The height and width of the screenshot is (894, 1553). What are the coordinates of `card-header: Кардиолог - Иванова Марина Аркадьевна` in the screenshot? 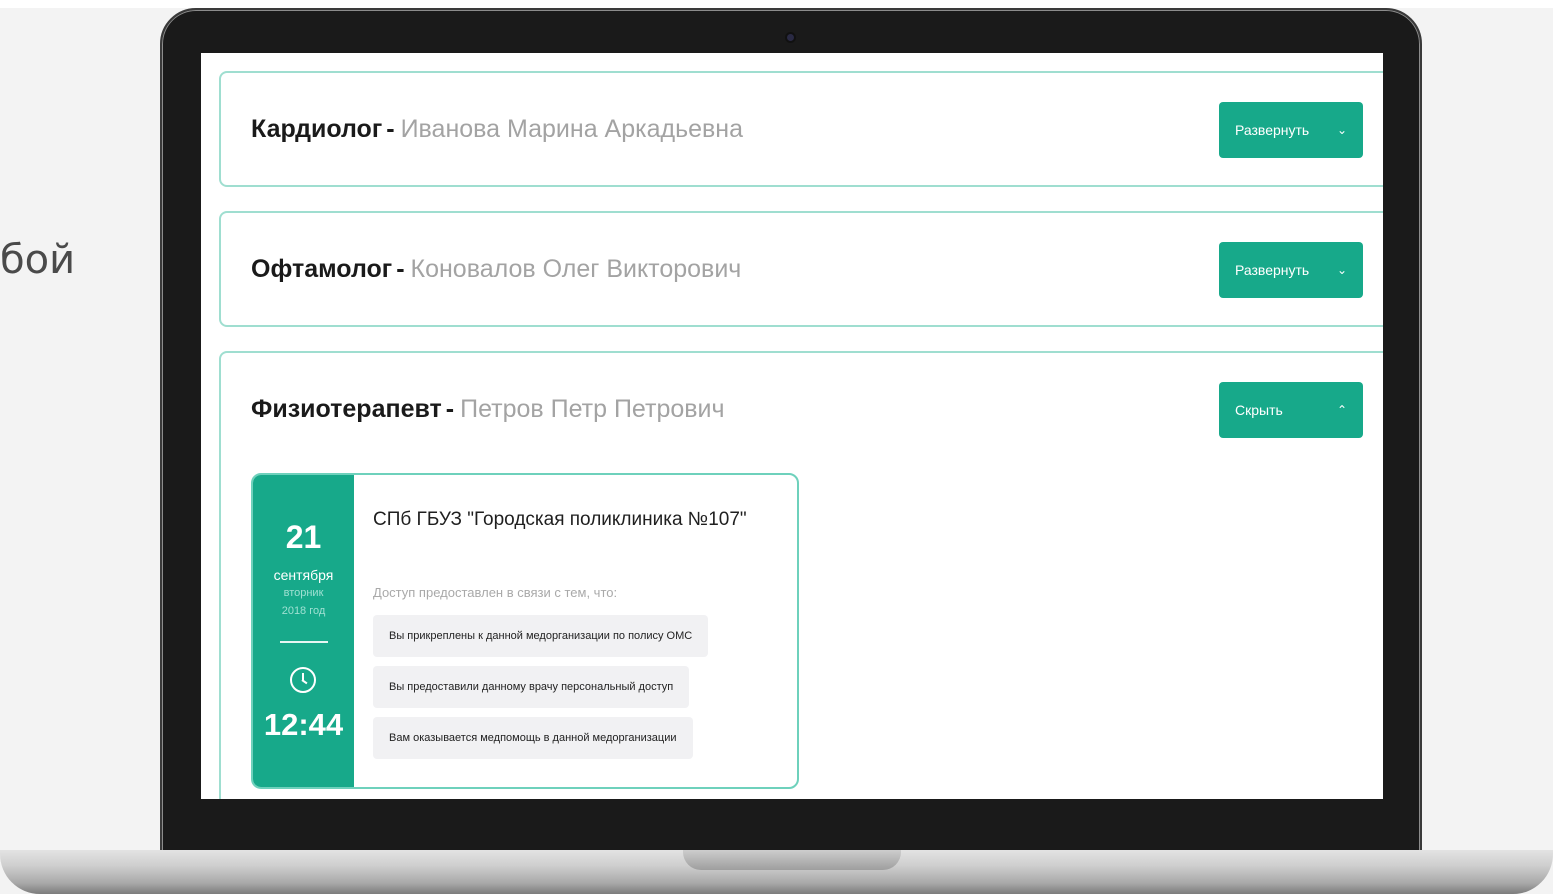 It's located at (497, 129).